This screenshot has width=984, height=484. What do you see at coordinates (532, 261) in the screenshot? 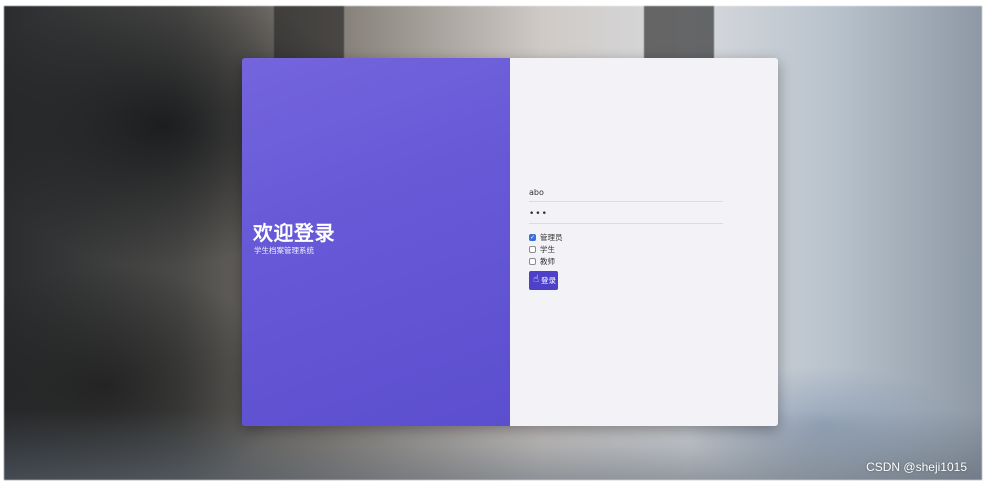
I see `checkbox-teacher` at bounding box center [532, 261].